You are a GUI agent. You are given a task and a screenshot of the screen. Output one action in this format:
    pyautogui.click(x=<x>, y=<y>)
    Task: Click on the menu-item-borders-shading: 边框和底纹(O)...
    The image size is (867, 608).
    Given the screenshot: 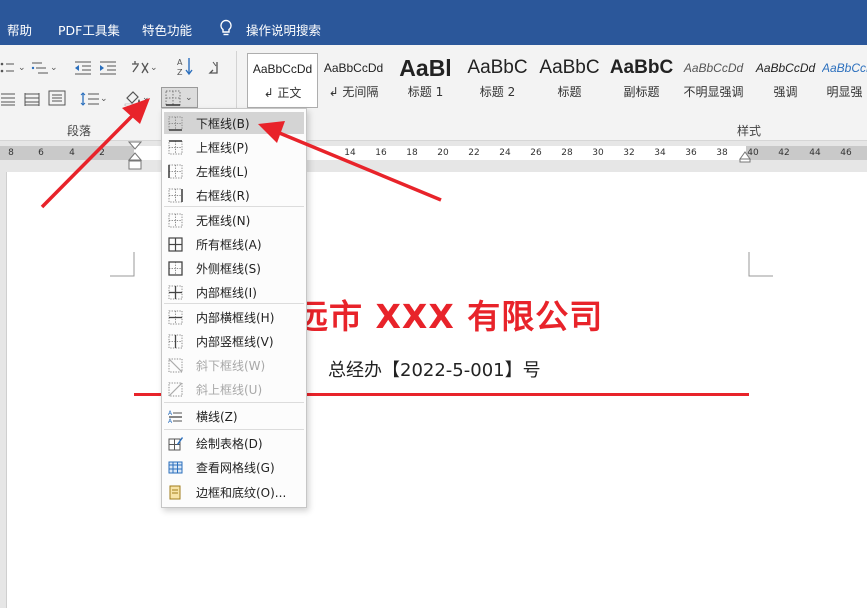 What is the action you would take?
    pyautogui.click(x=234, y=492)
    